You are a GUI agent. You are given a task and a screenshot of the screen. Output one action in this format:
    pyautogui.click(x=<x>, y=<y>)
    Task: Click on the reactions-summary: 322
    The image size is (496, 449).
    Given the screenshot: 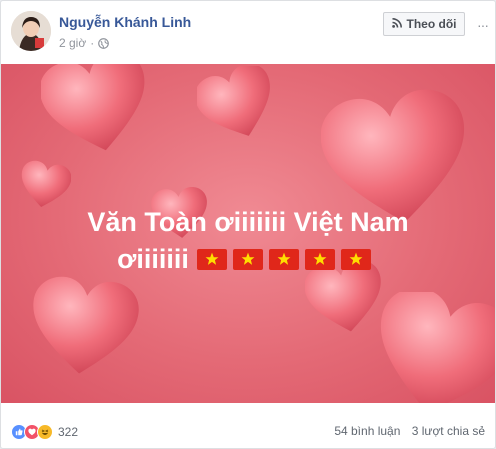 What is the action you would take?
    pyautogui.click(x=44, y=432)
    